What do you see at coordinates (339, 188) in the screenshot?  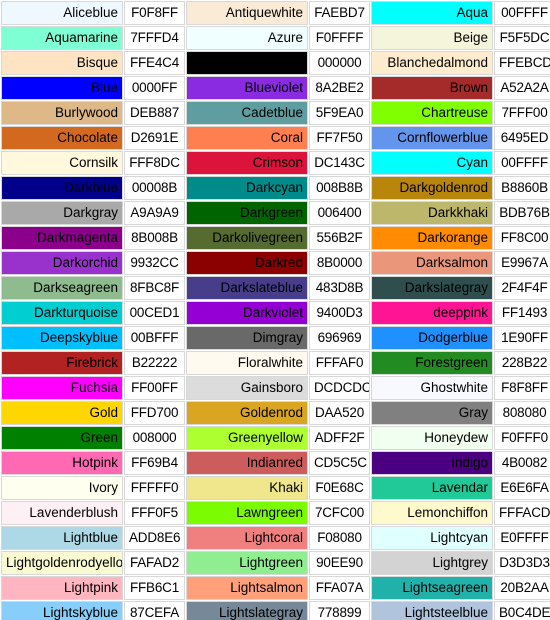 I see `color-hex-cell: 008B8B` at bounding box center [339, 188].